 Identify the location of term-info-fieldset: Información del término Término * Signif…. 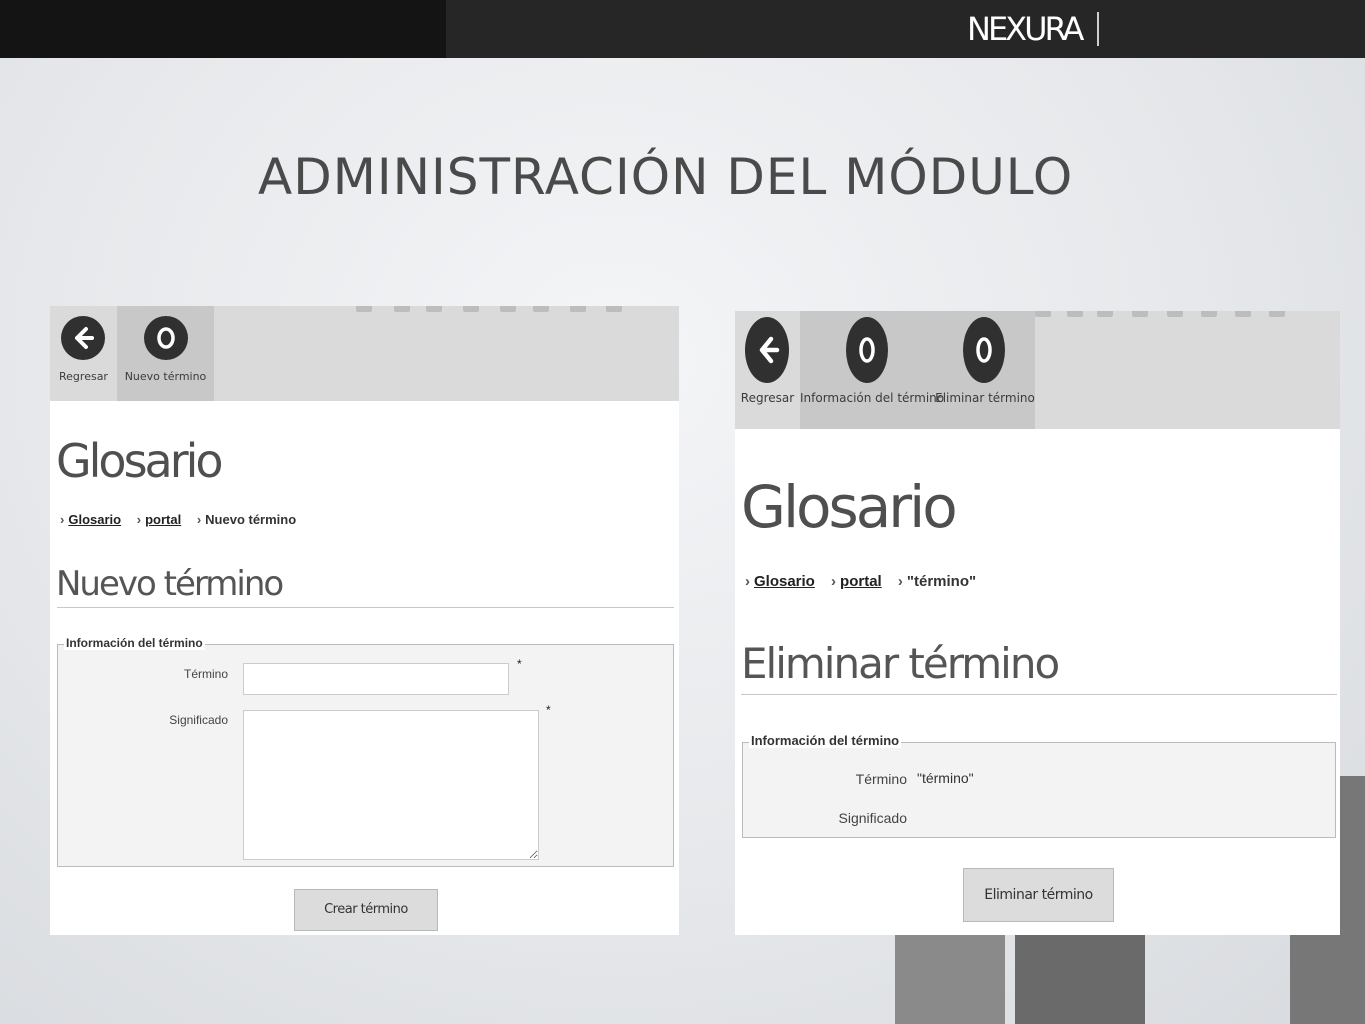
(365, 751).